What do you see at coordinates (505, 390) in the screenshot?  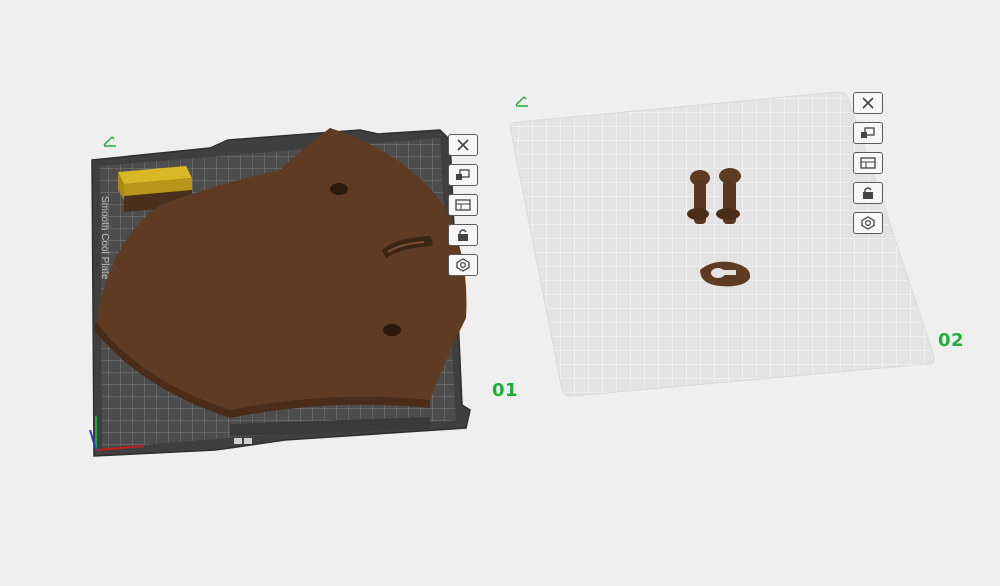 I see `plate-number-01: 01` at bounding box center [505, 390].